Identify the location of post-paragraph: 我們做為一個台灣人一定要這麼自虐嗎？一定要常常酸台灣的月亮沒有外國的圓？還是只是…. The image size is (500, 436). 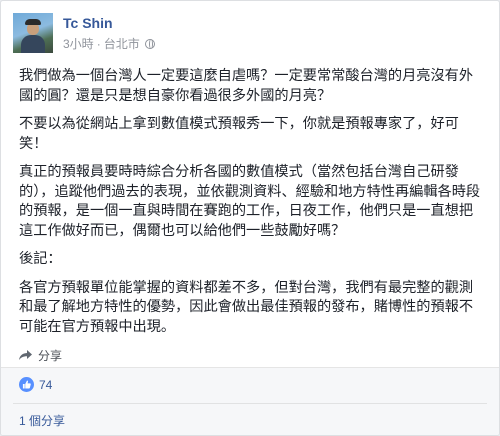
(246, 86).